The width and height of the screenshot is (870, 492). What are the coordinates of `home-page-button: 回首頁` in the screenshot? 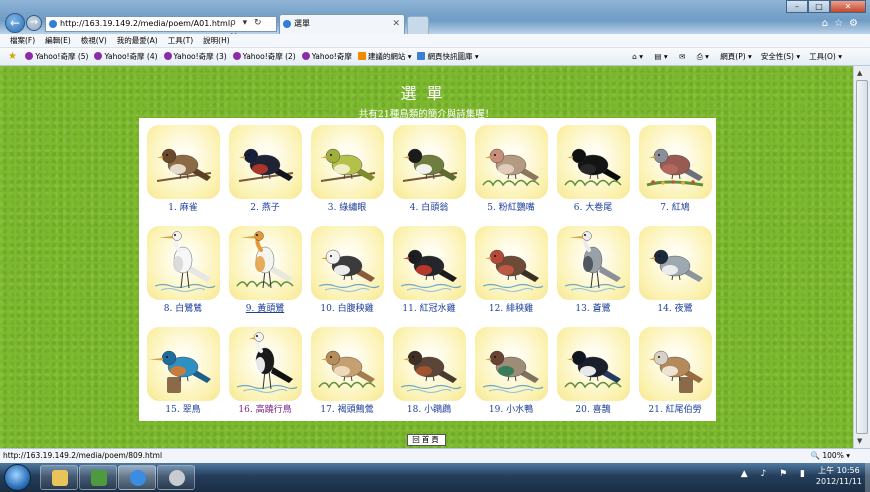 It's located at (426, 440).